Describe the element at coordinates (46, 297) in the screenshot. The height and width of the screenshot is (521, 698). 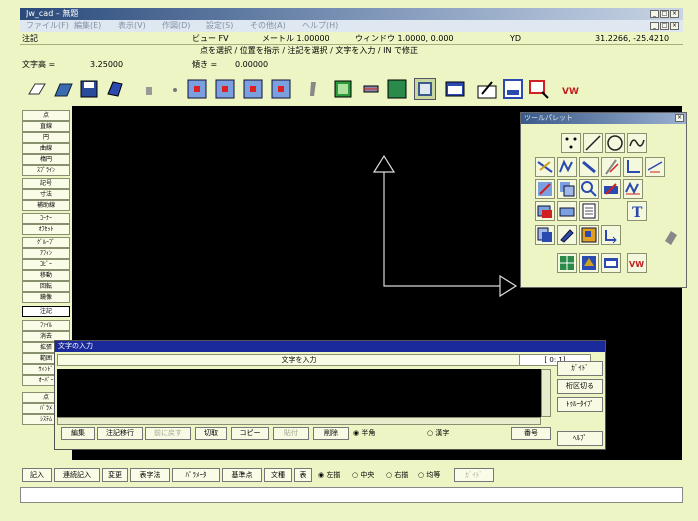
I see `cmd-mirror: 鏡像` at that location.